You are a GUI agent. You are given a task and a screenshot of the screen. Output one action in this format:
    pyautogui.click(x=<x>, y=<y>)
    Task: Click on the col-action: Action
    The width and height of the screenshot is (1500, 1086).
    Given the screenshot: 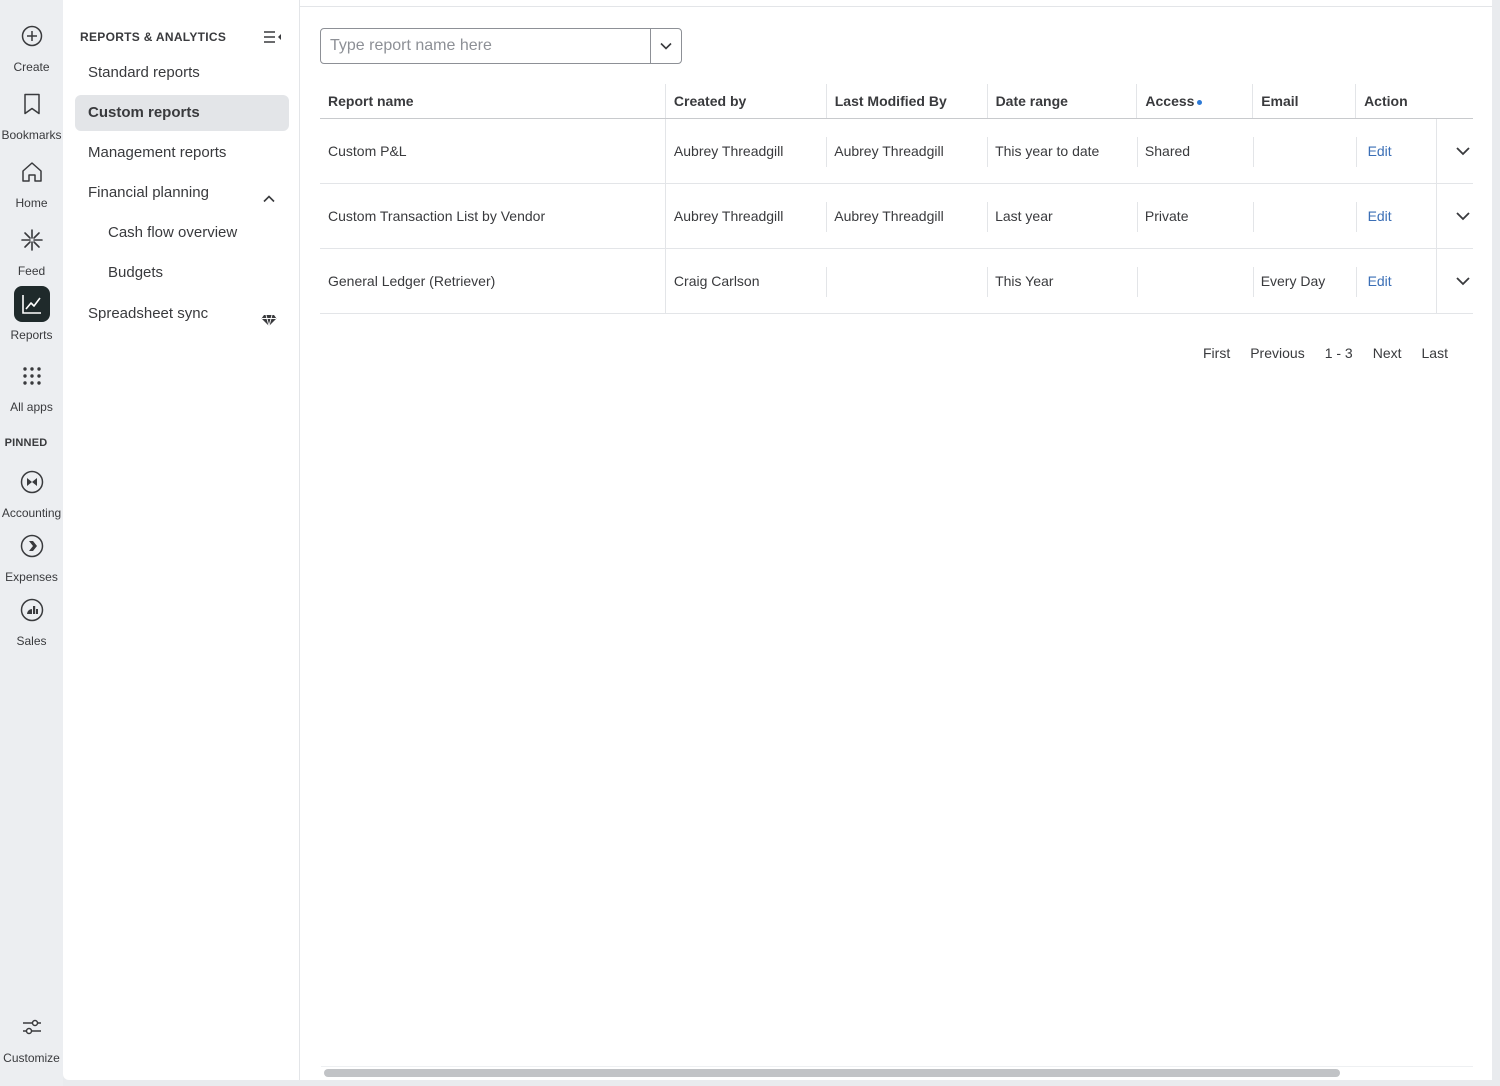 What is the action you would take?
    pyautogui.click(x=1396, y=101)
    